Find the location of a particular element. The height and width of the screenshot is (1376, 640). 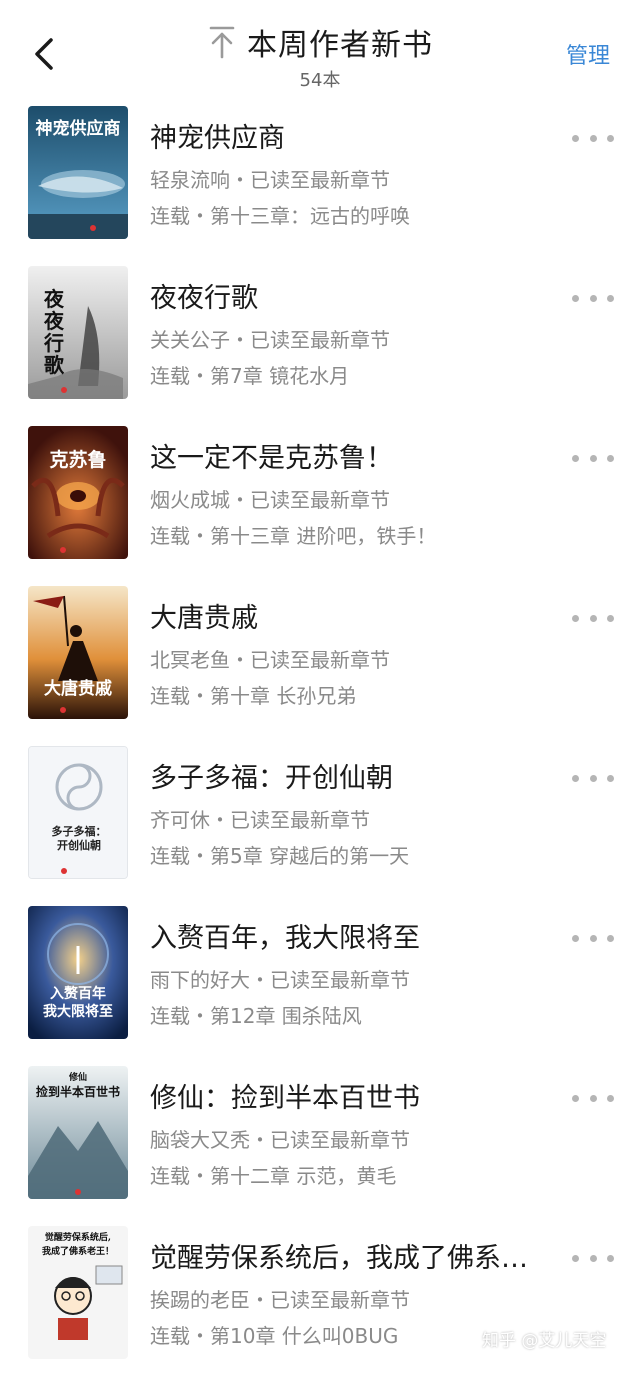

title-group: 本周作者新书 54本 is located at coordinates (320, 56).